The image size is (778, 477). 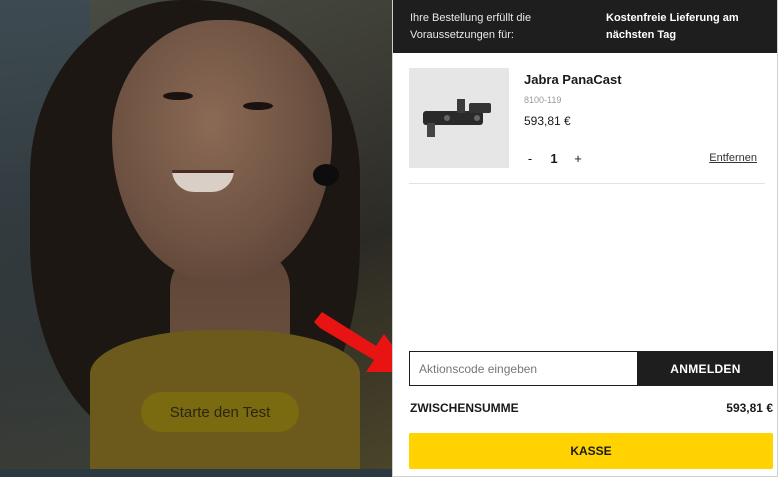 I want to click on quantity-decrease-button: -, so click(x=530, y=158).